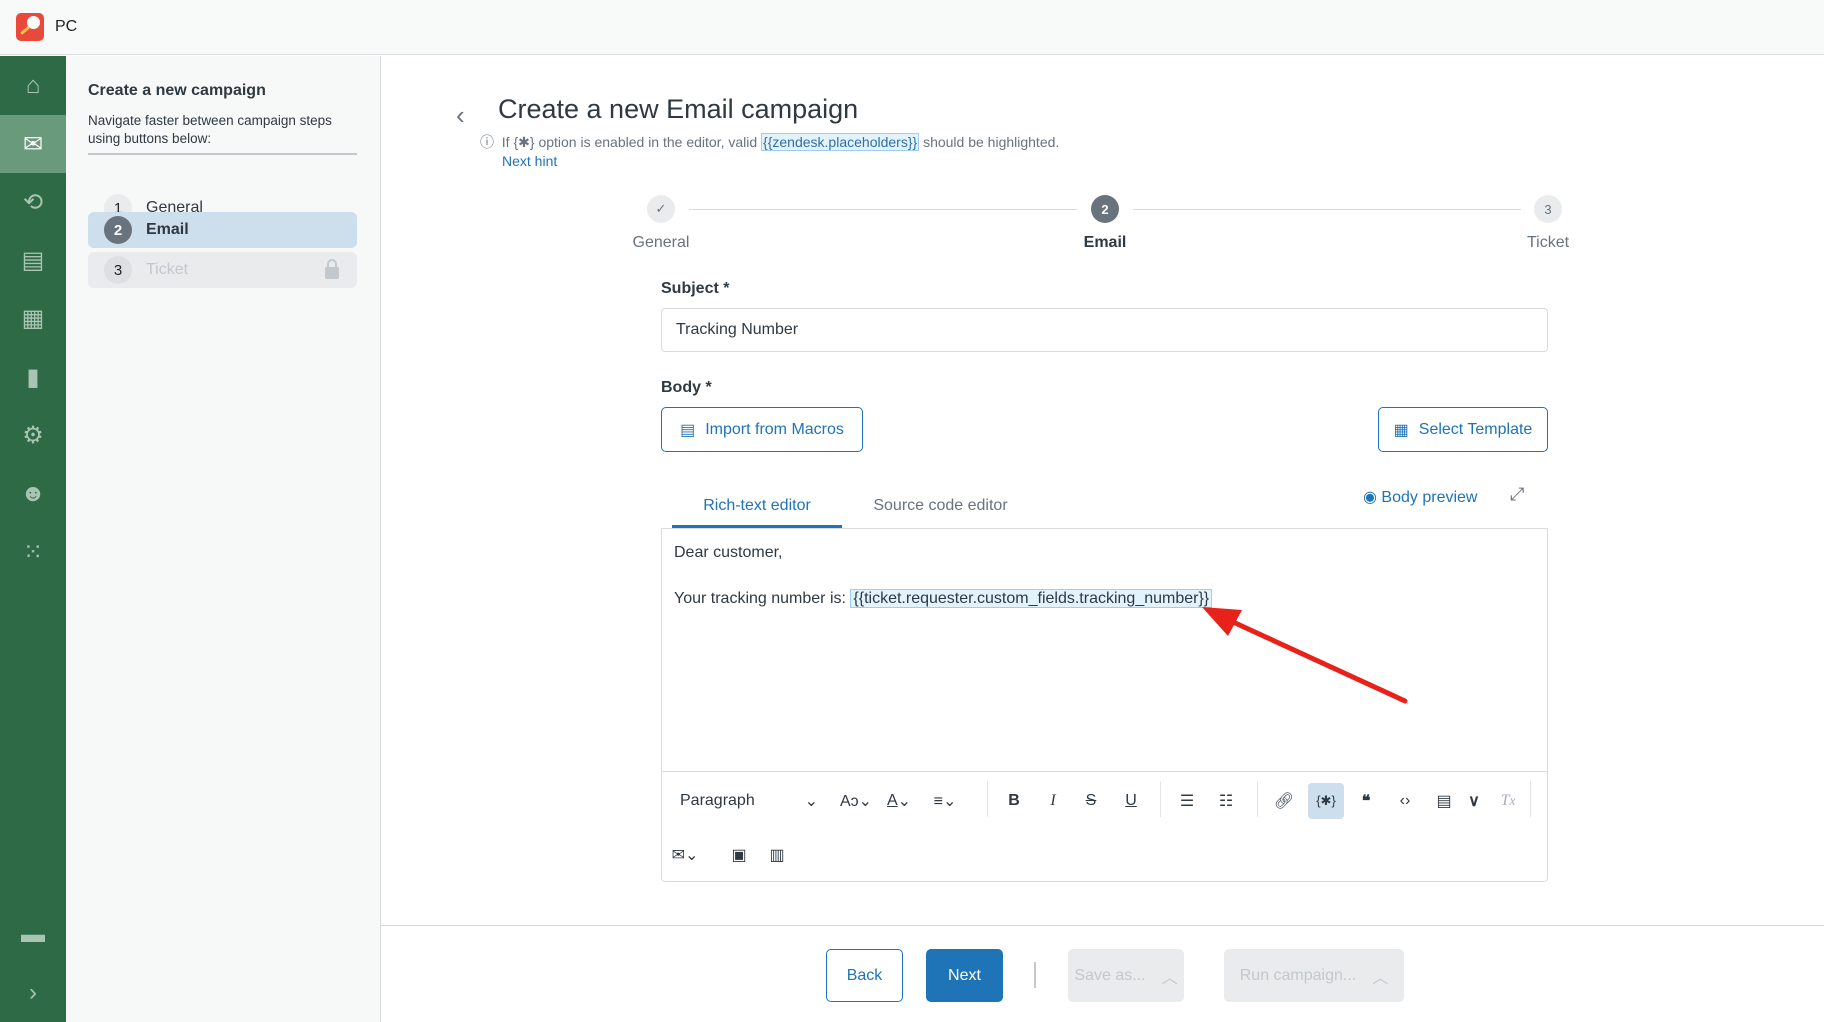  What do you see at coordinates (1104, 771) in the screenshot?
I see `toolbar-divider` at bounding box center [1104, 771].